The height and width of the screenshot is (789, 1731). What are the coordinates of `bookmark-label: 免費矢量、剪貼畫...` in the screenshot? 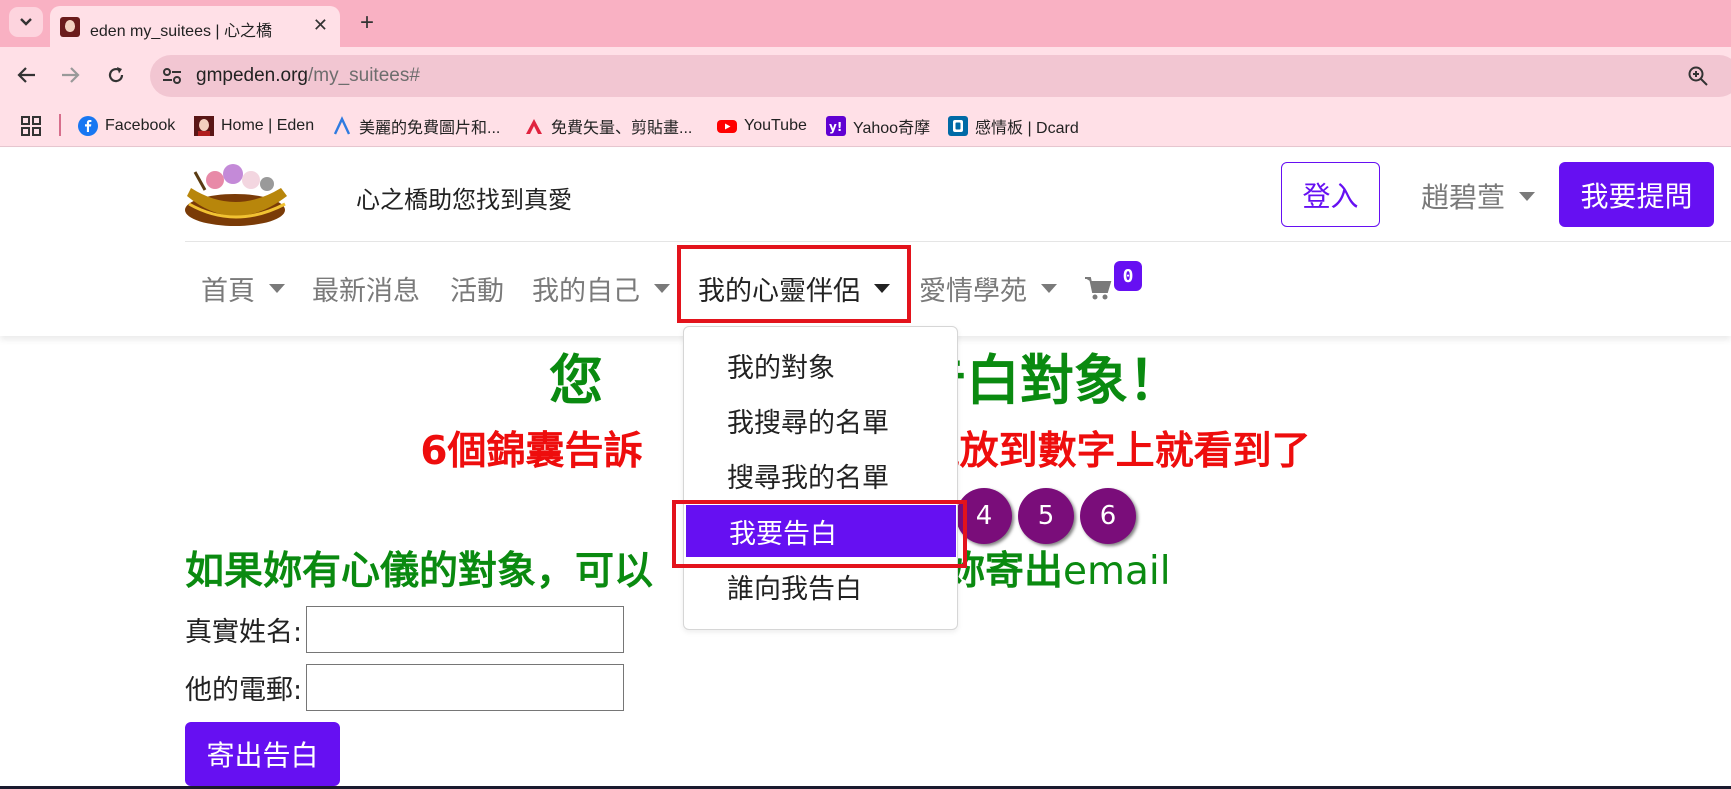 It's located at (622, 128).